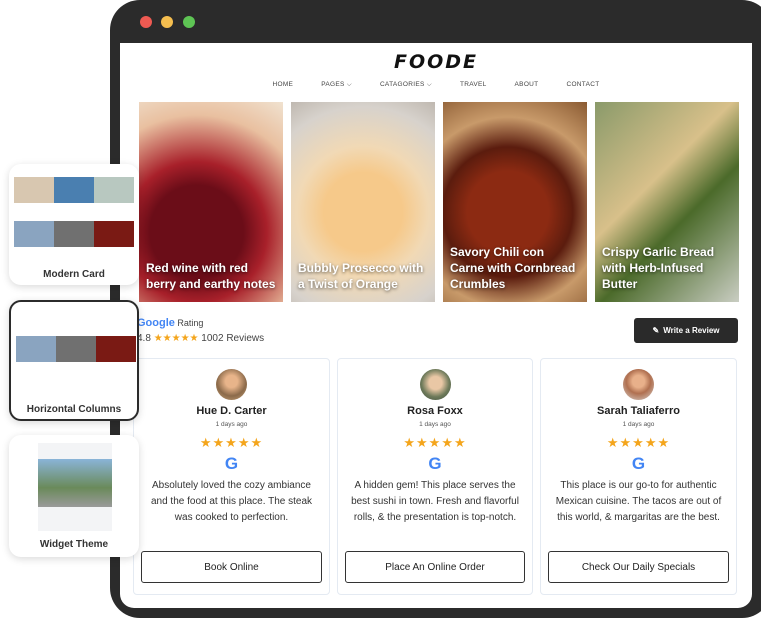 Image resolution: width=761 pixels, height=618 pixels. What do you see at coordinates (656, 330) in the screenshot?
I see `pencil-icon: ✎` at bounding box center [656, 330].